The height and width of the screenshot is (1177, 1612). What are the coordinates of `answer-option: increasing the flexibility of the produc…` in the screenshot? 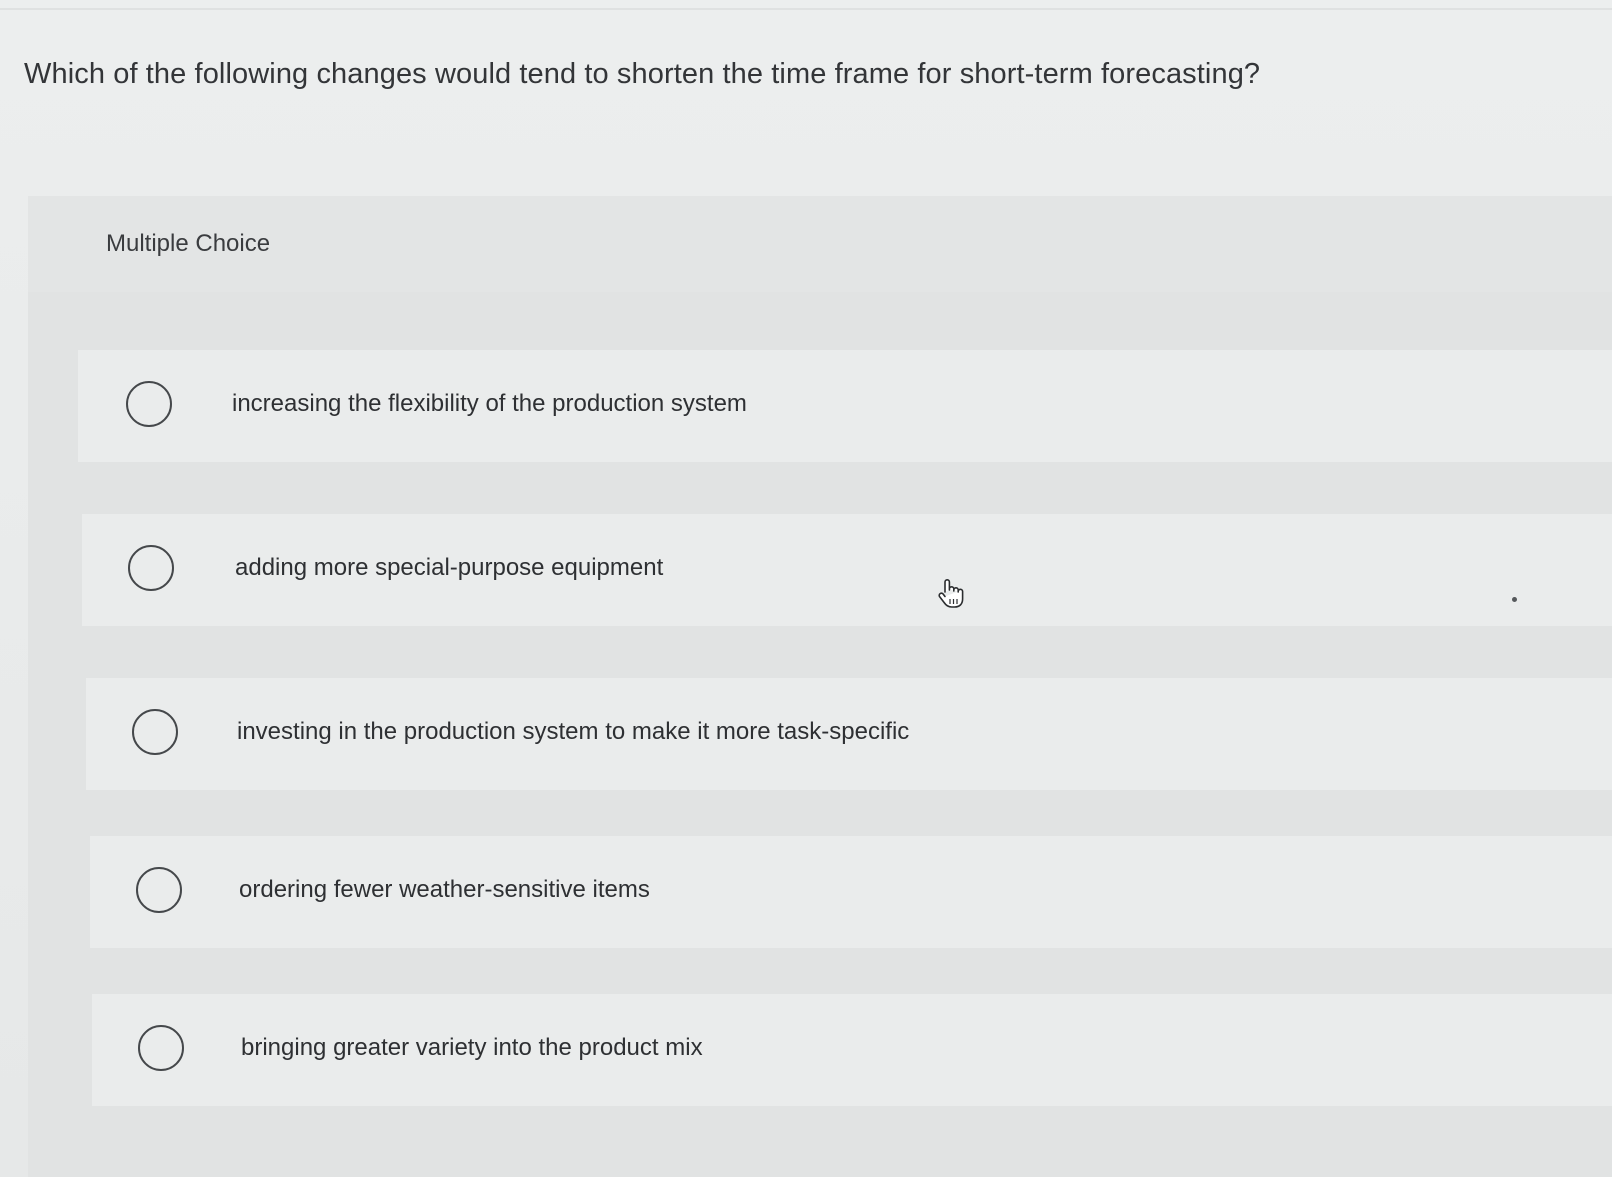 It's located at (845, 406).